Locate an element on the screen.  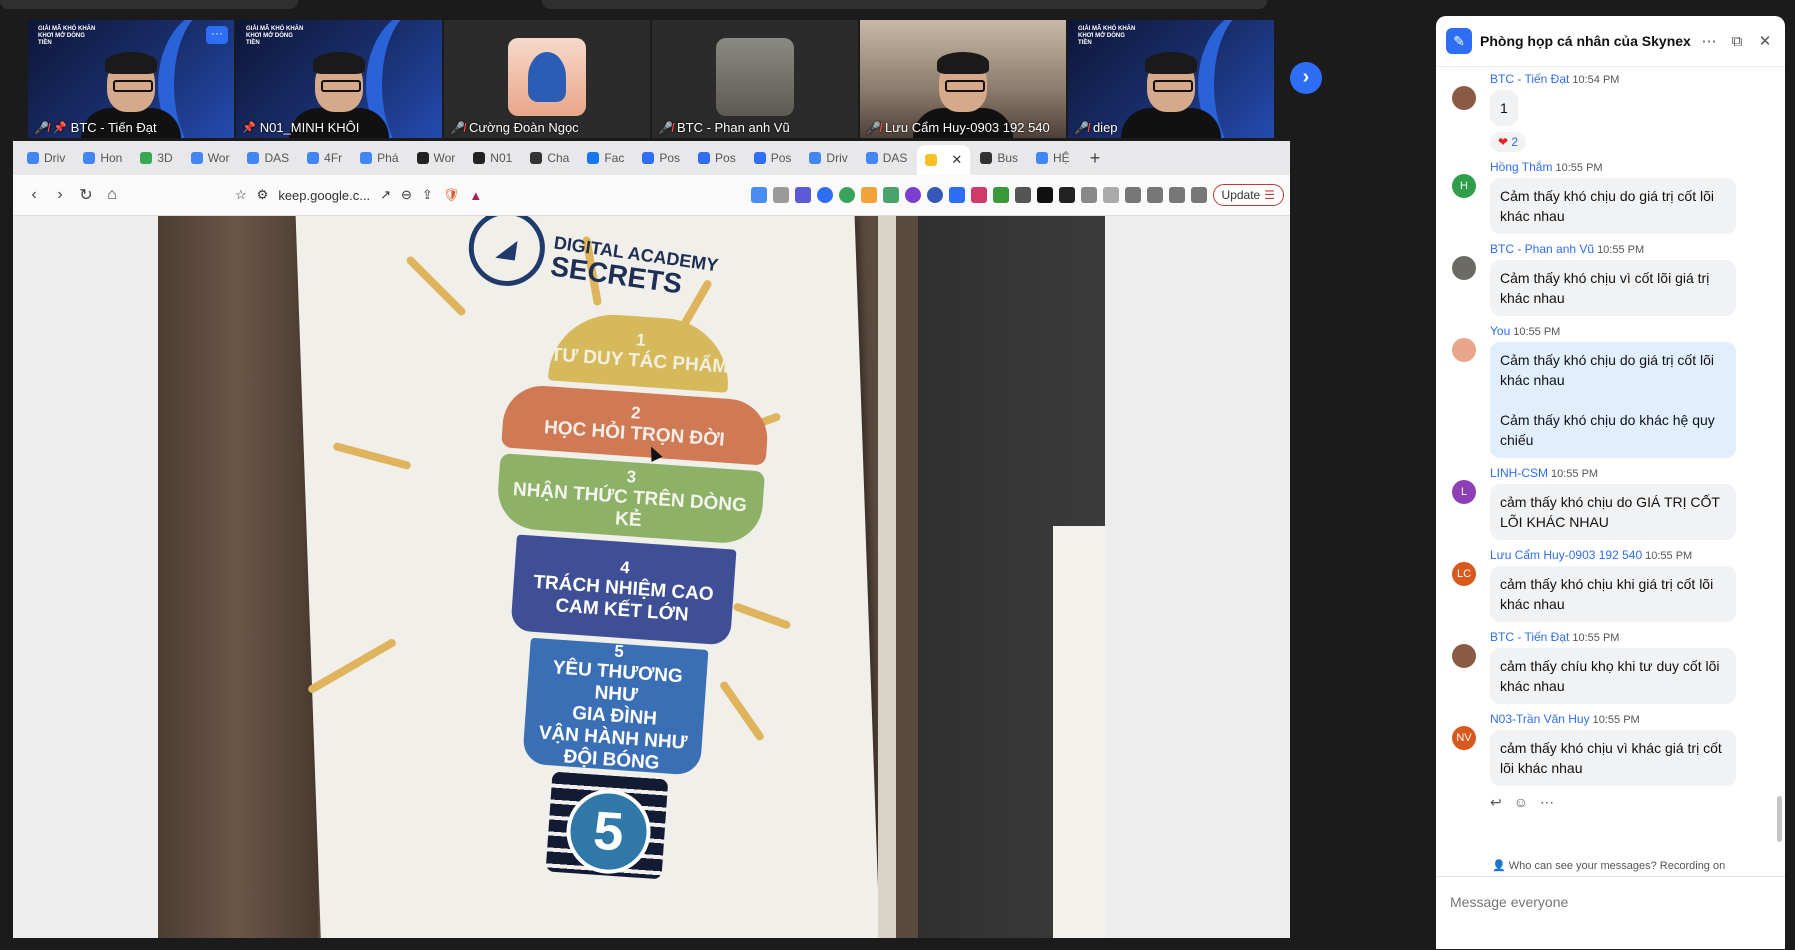
sender-avatar: LC is located at coordinates (1464, 574).